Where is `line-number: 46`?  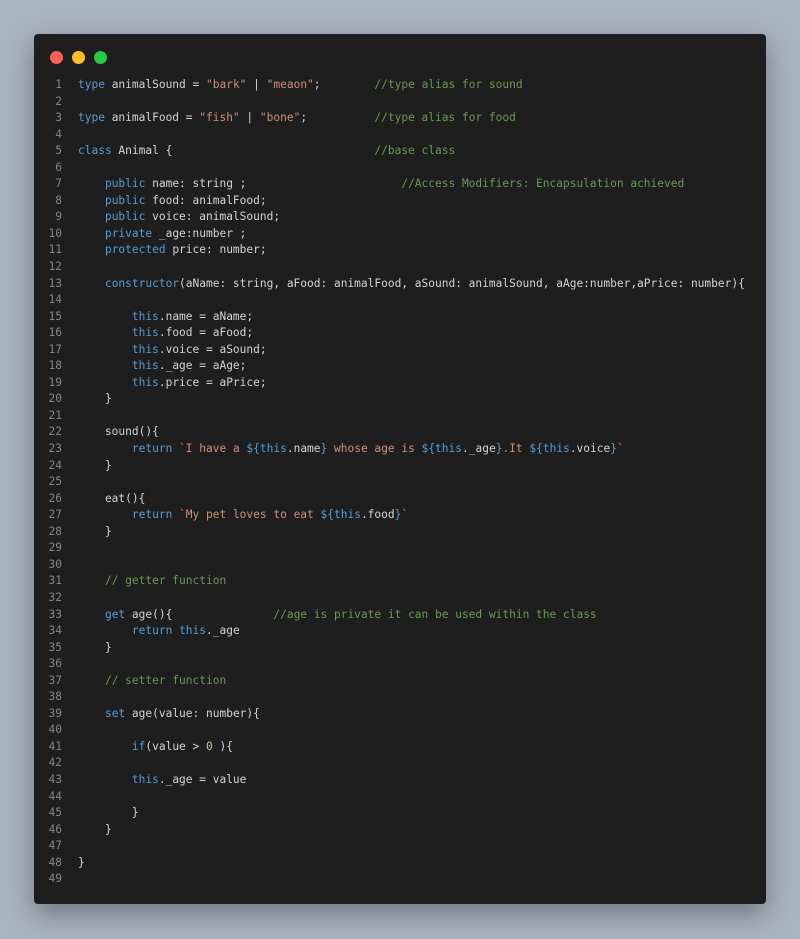
line-number: 46 is located at coordinates (55, 829).